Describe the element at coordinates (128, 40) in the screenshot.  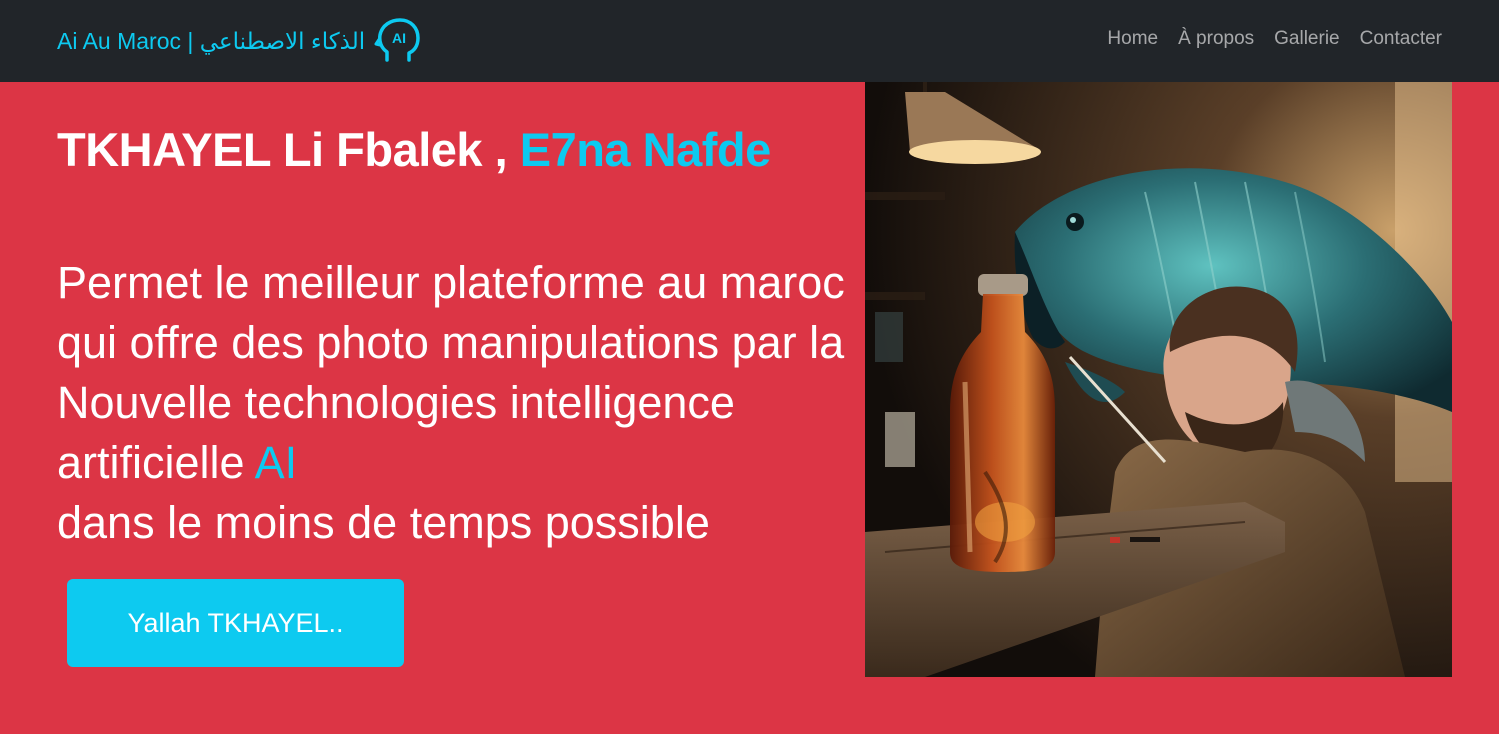
I see `brand-latin: Ai Au Maroc |` at that location.